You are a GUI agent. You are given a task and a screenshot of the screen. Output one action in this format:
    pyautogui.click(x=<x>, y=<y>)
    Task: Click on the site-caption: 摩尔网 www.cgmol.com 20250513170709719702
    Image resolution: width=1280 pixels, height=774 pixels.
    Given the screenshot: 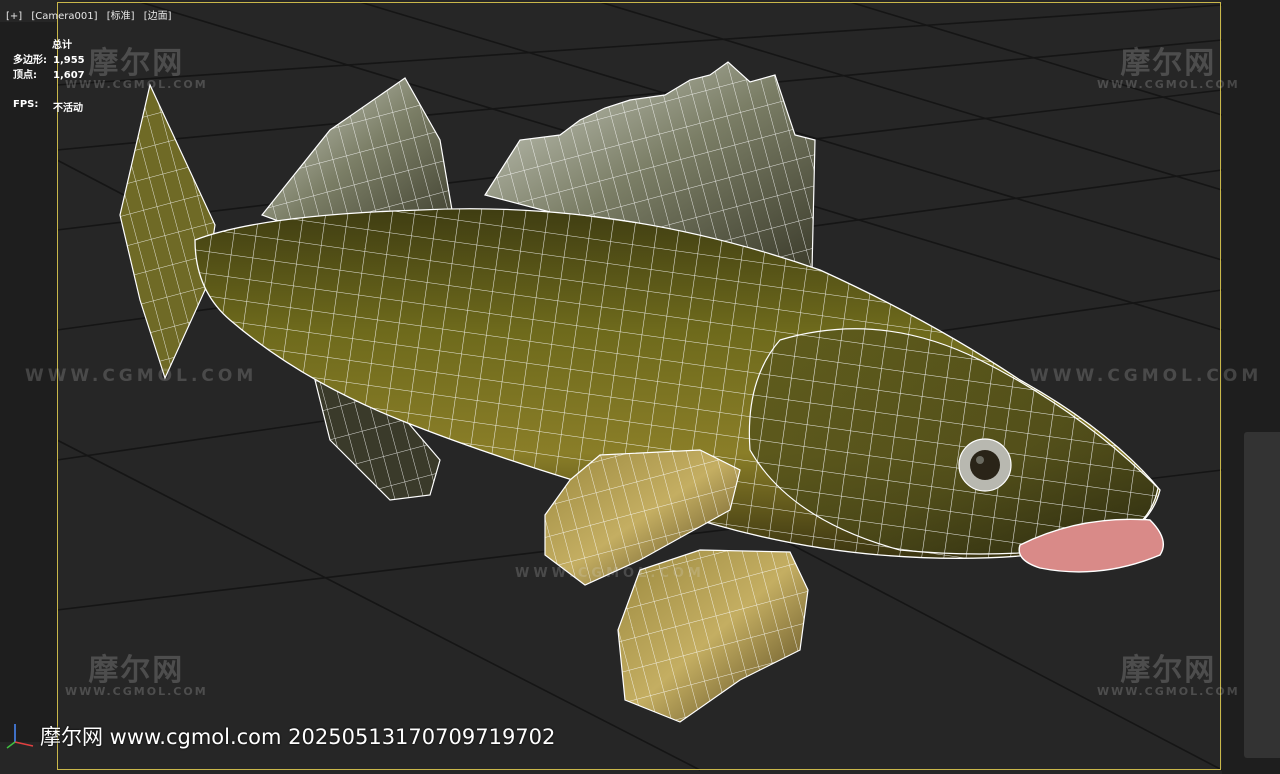 What is the action you would take?
    pyautogui.click(x=298, y=737)
    